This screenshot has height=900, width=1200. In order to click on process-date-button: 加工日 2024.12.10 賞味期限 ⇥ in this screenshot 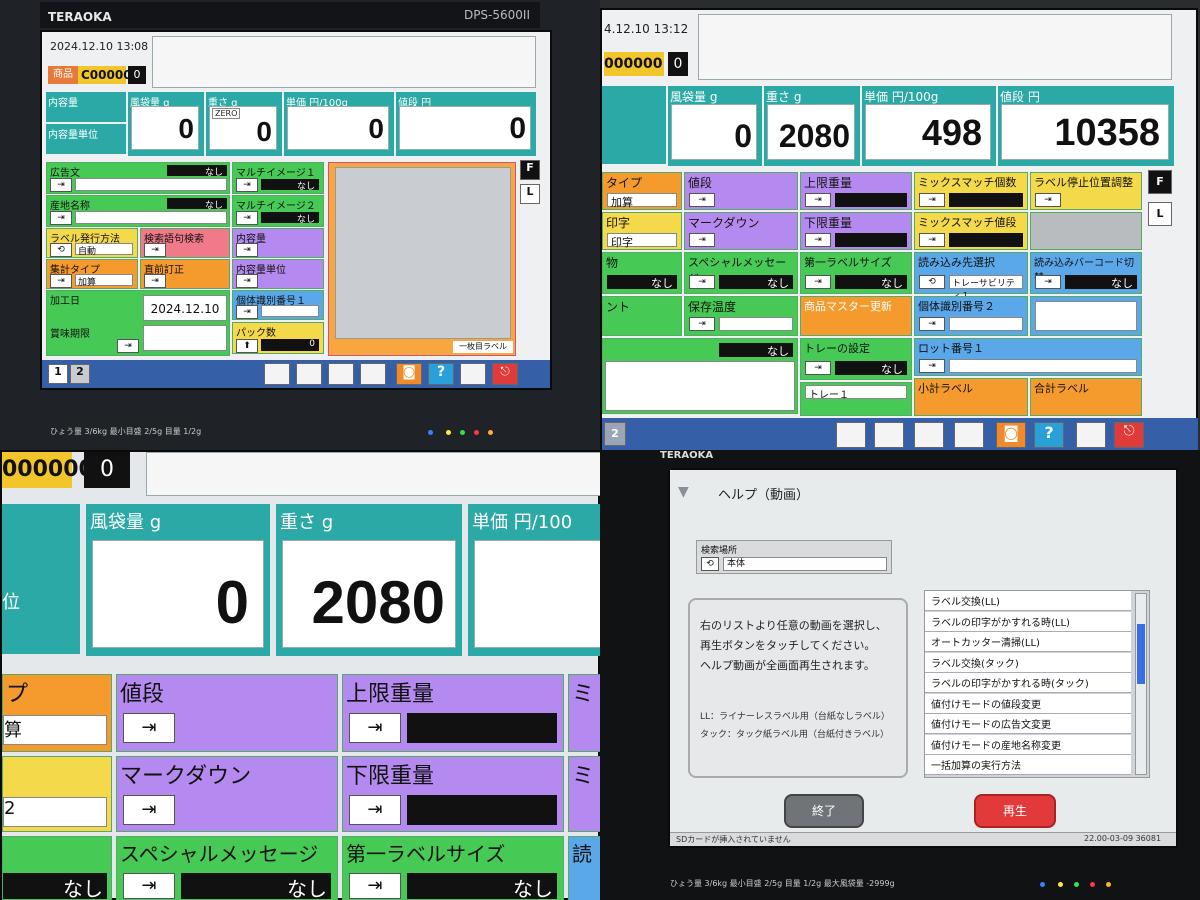, I will do `click(138, 323)`.